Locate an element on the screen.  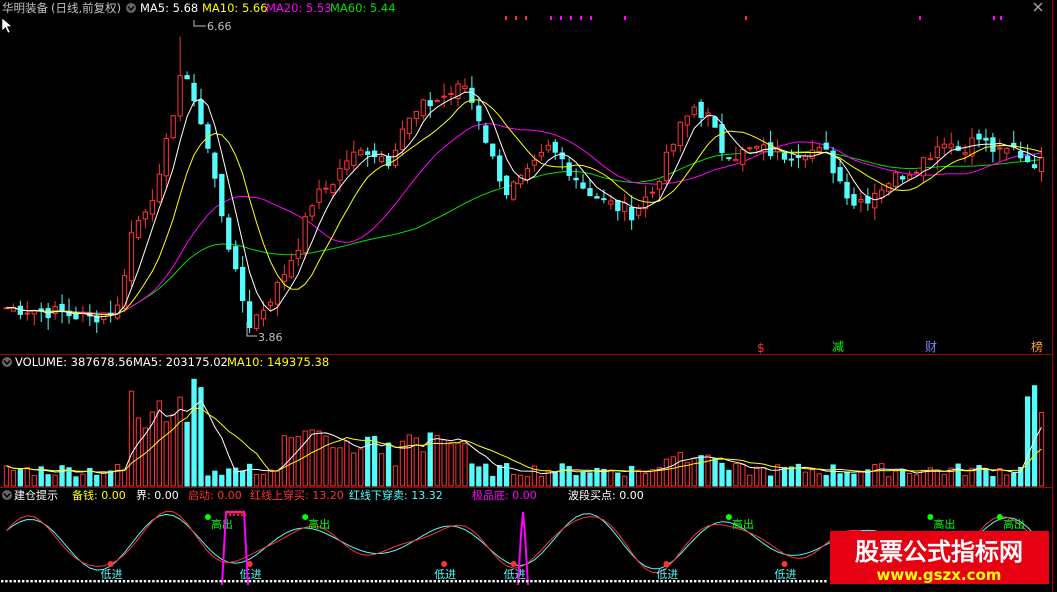
buy-dot is located at coordinates (784, 564).